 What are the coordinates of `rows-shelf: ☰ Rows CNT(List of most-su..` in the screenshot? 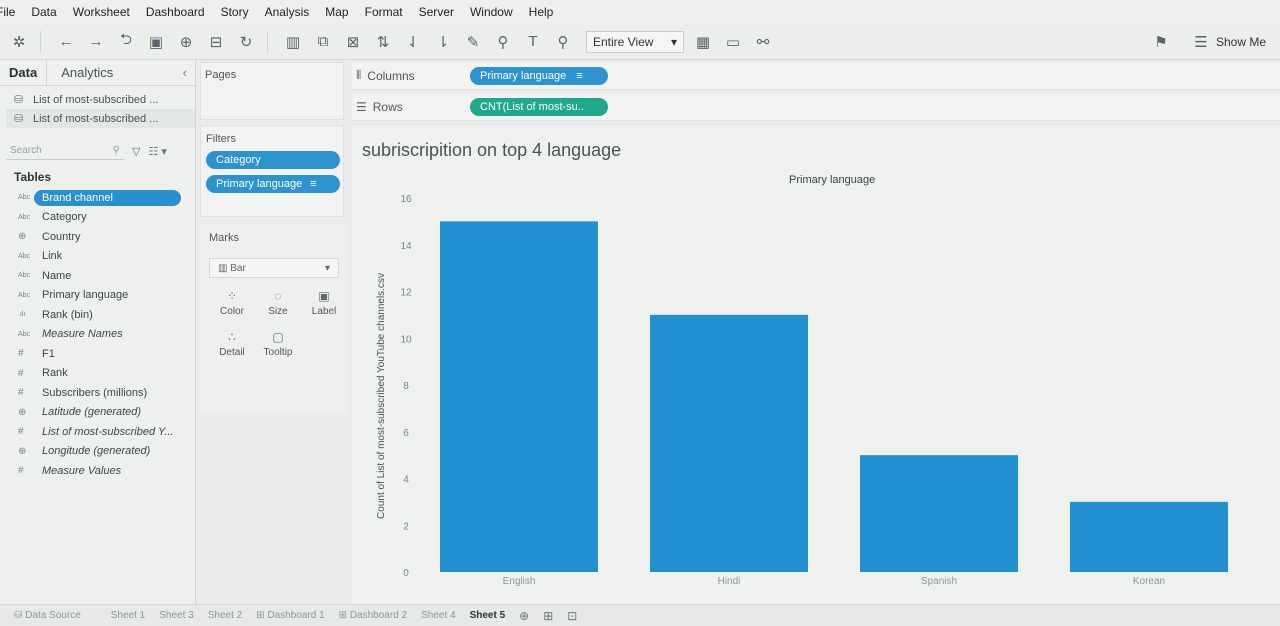 It's located at (816, 107).